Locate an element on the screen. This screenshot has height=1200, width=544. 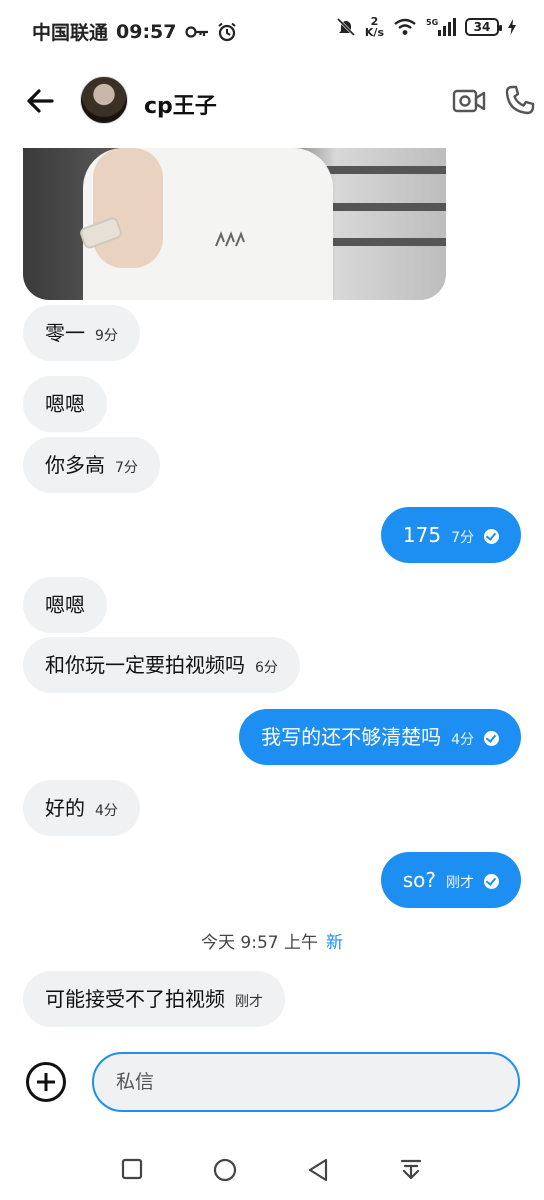
new-messages-badge: 新 is located at coordinates (334, 943).